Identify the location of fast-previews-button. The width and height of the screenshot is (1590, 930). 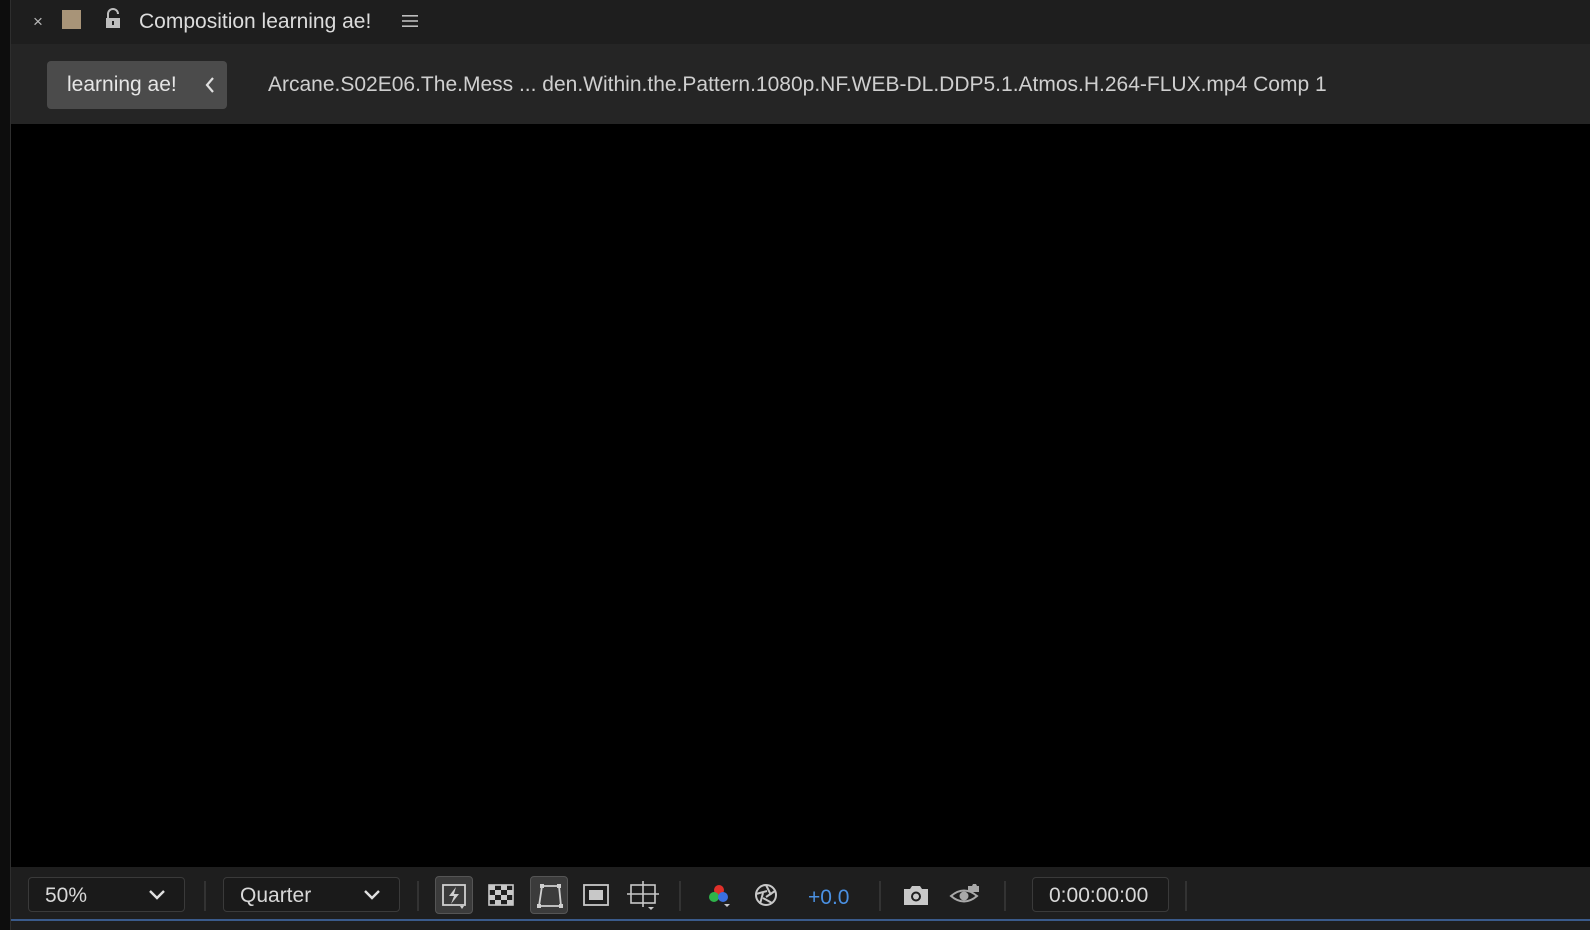
(454, 895).